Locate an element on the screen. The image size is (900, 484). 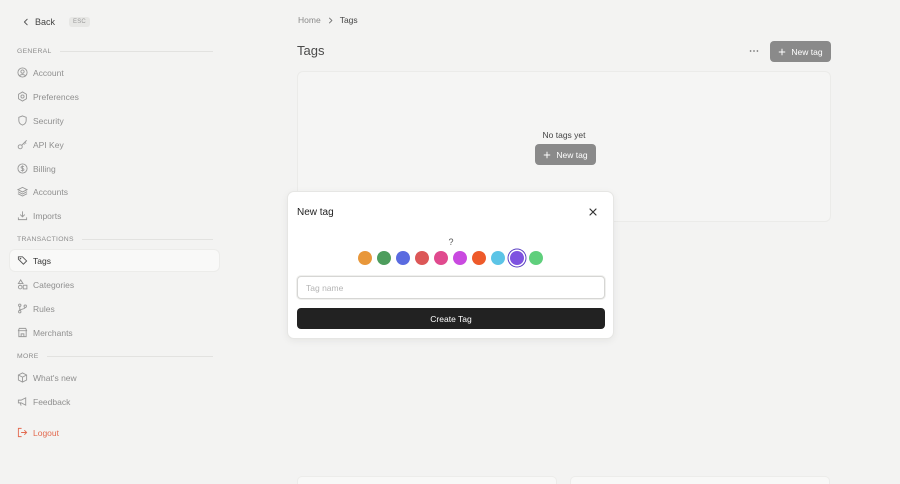
section-label-transactions: TRANSACTIONS is located at coordinates (115, 239).